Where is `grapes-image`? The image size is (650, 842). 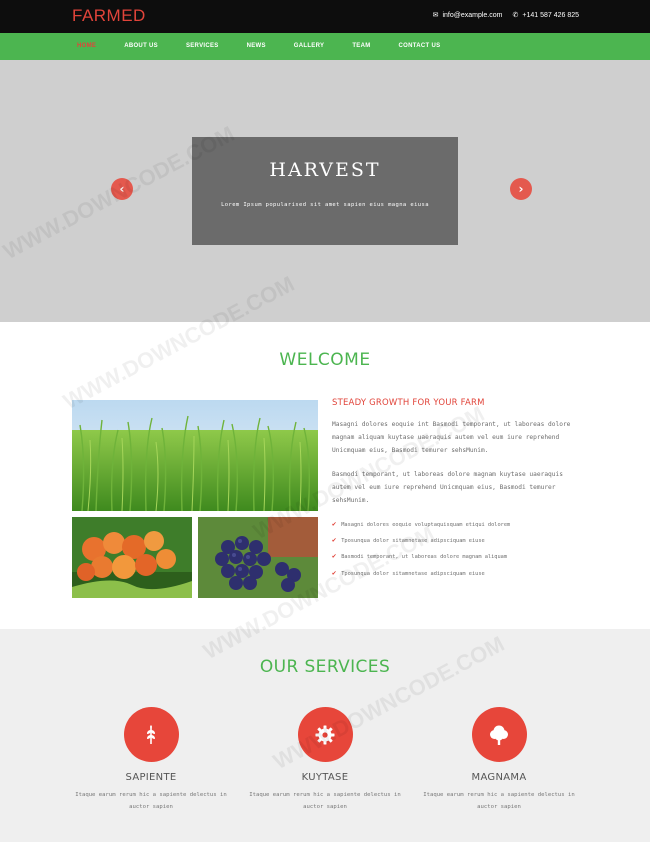
grapes-image is located at coordinates (258, 557).